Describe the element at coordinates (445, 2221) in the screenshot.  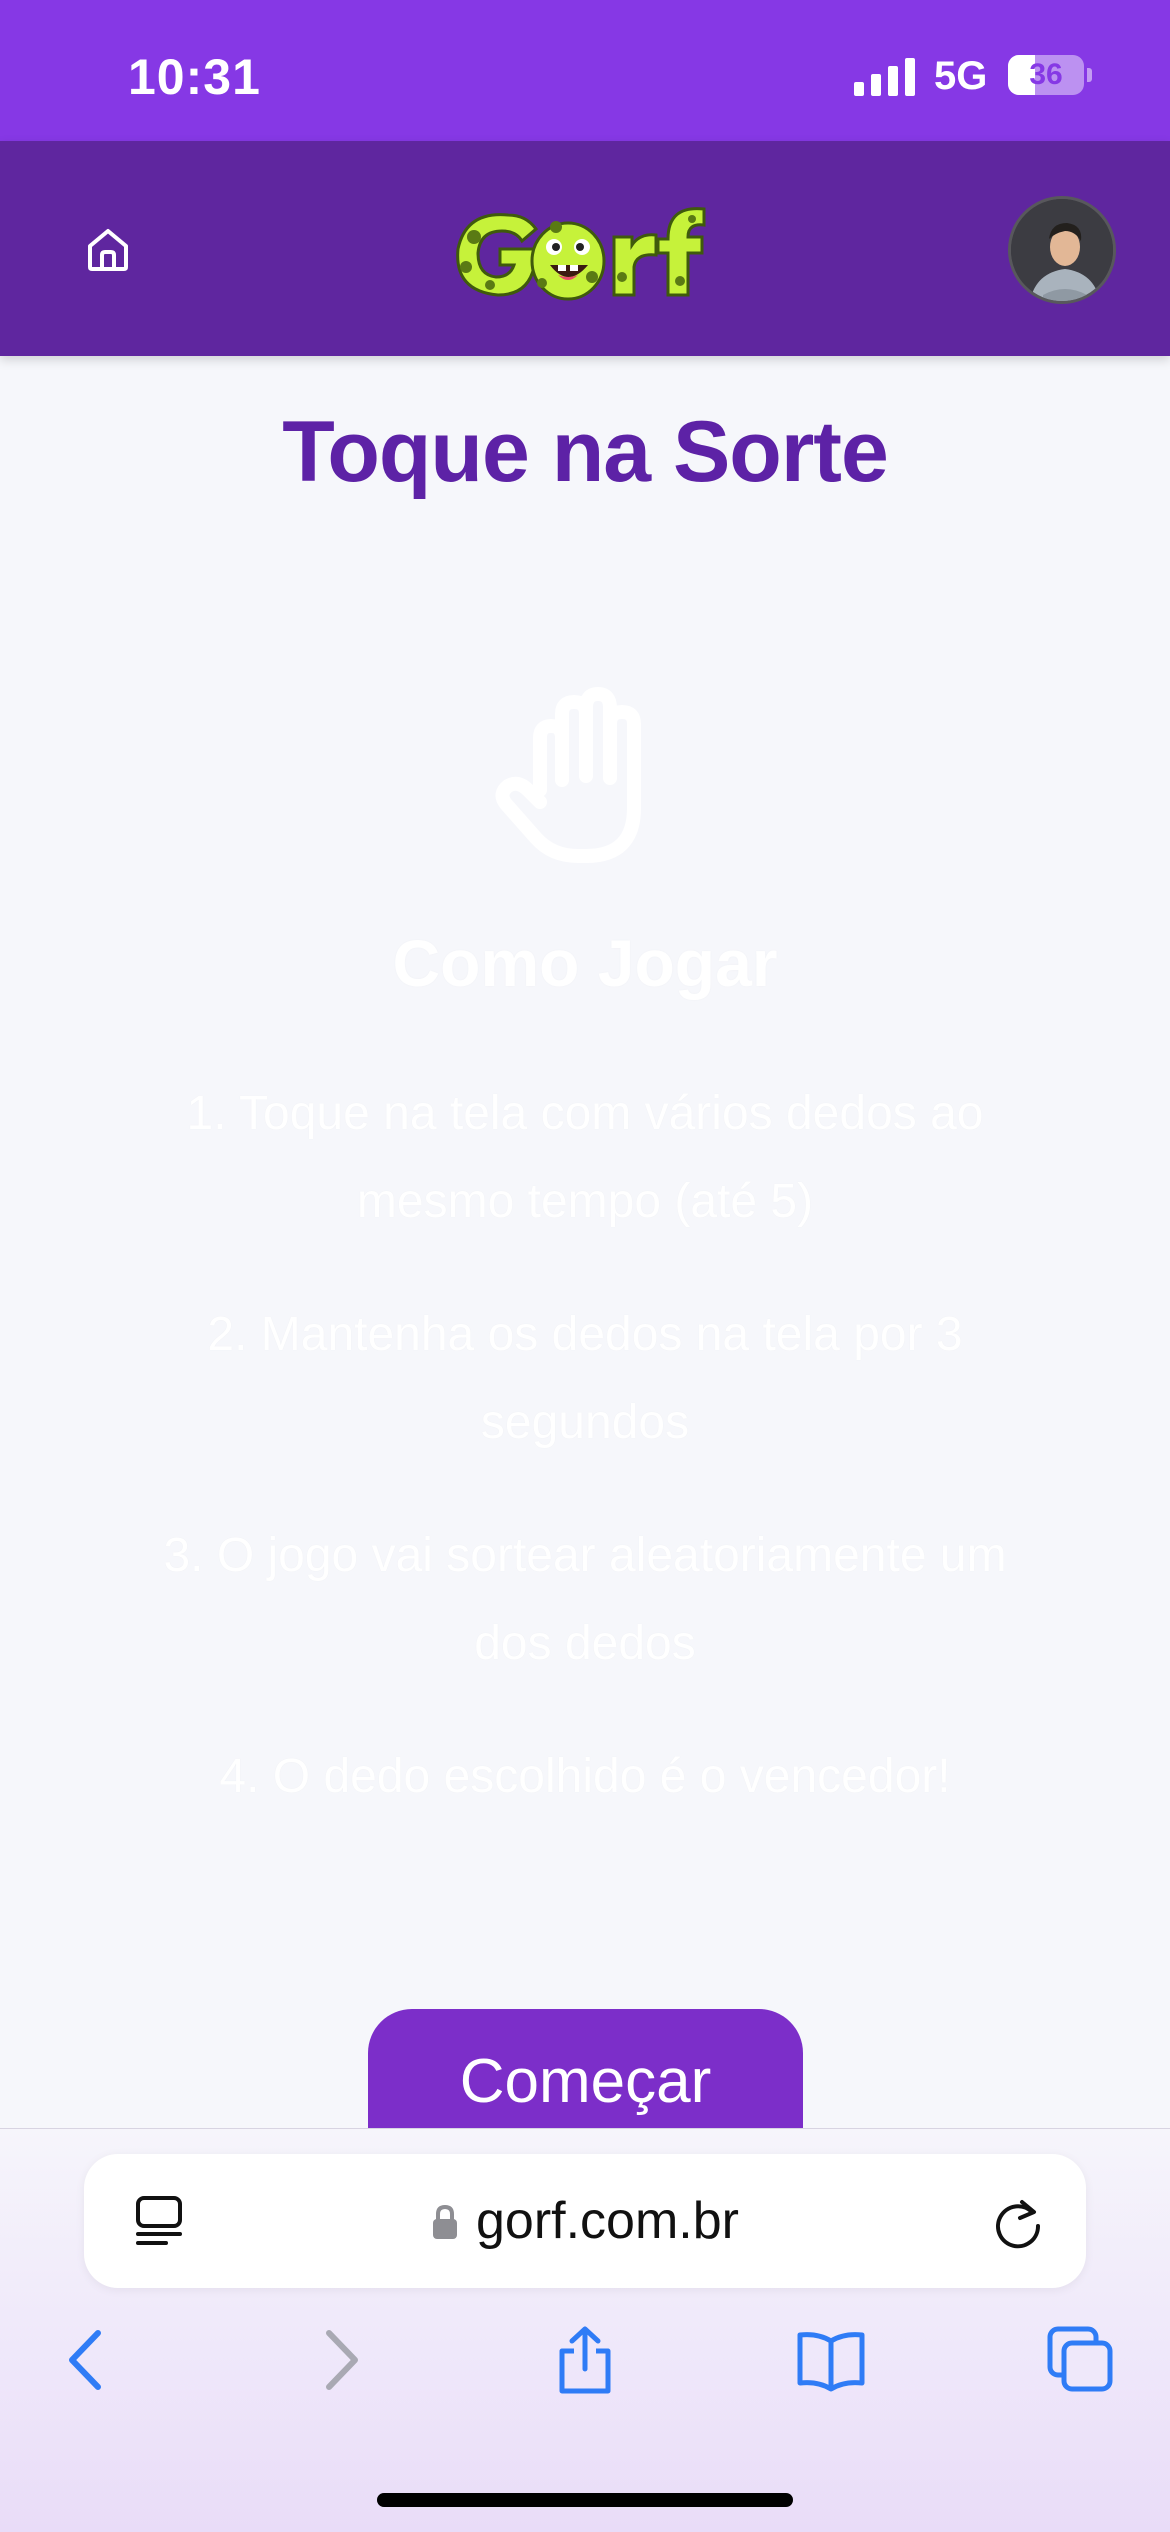
I see `lock-icon` at that location.